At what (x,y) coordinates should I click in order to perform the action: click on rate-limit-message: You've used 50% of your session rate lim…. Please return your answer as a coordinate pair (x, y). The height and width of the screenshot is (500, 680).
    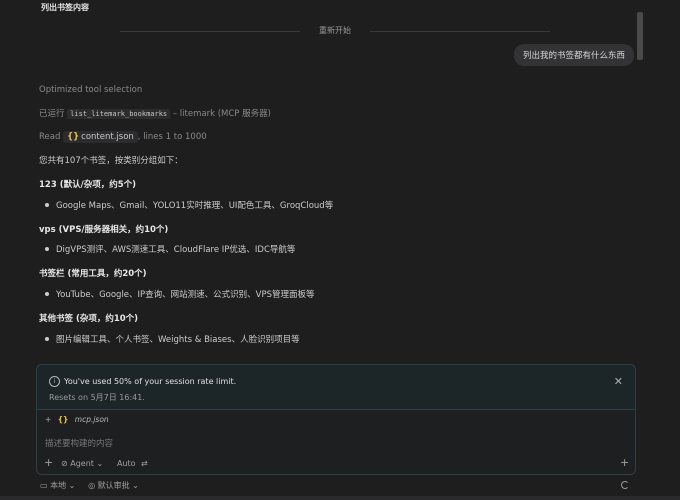
    Looking at the image, I should click on (150, 381).